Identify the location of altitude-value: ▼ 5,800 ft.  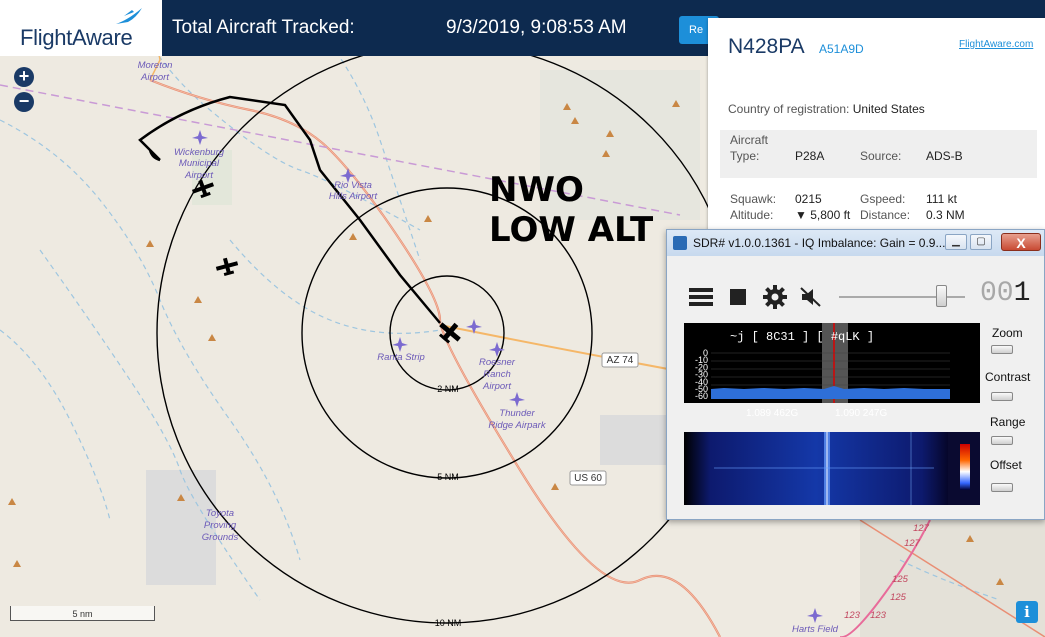
(823, 215).